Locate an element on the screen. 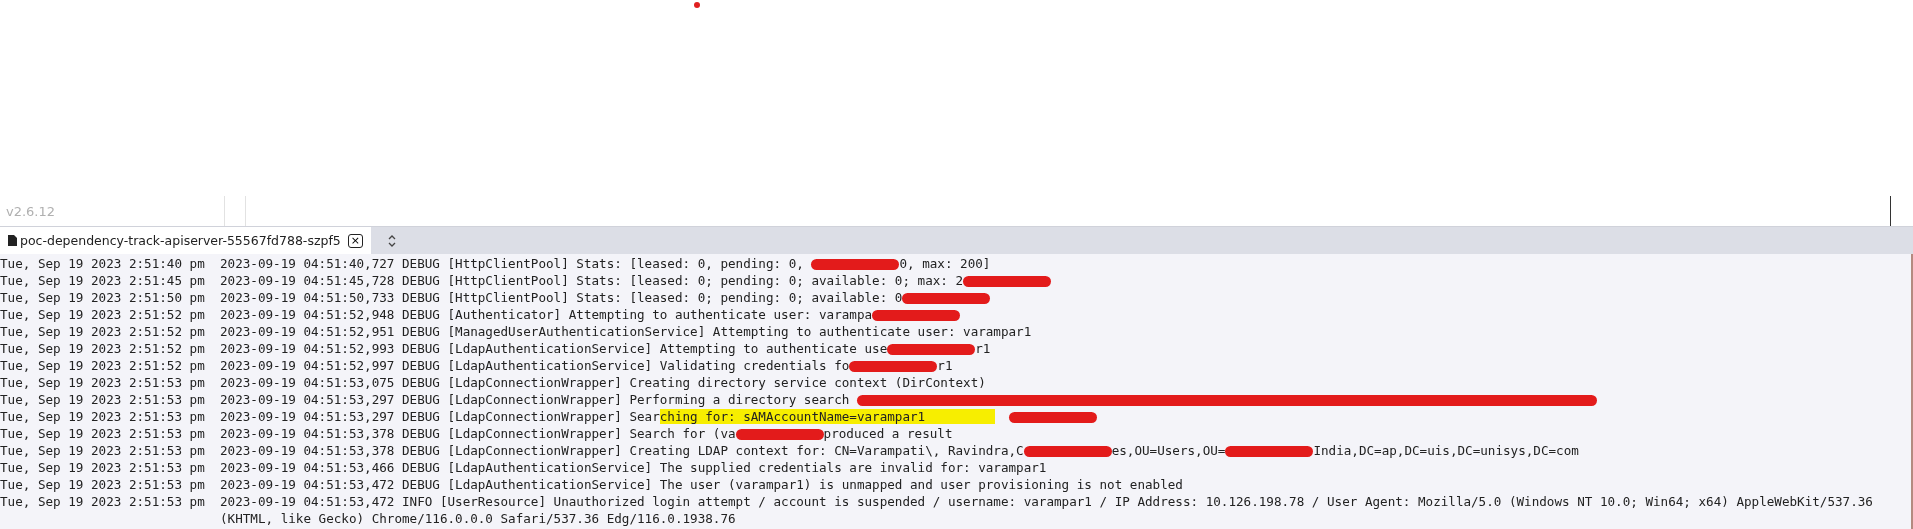  log-text: 0, max: 200] is located at coordinates (945, 263).